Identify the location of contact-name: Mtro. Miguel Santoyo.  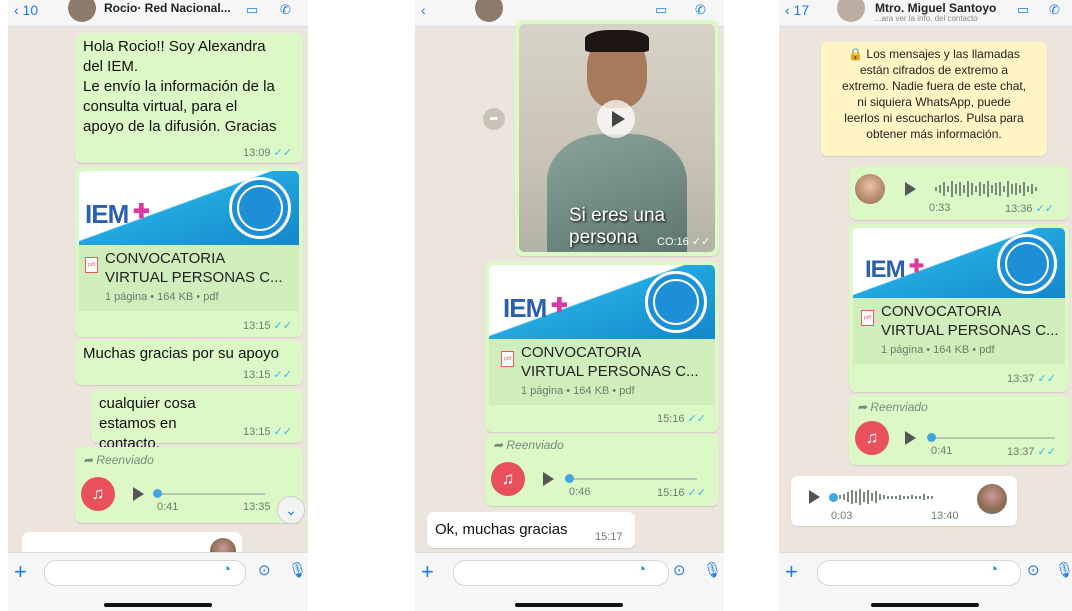
(945, 8).